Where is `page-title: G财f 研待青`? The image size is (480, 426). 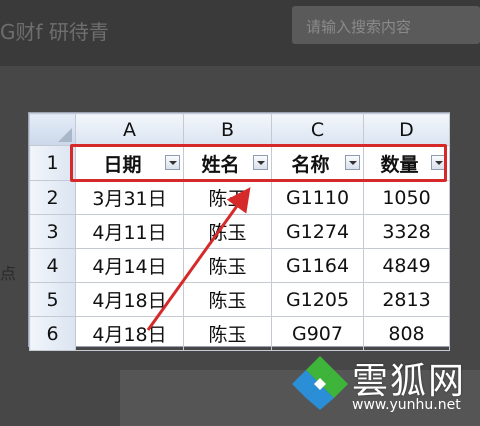 page-title: G财f 研待青 is located at coordinates (54, 32).